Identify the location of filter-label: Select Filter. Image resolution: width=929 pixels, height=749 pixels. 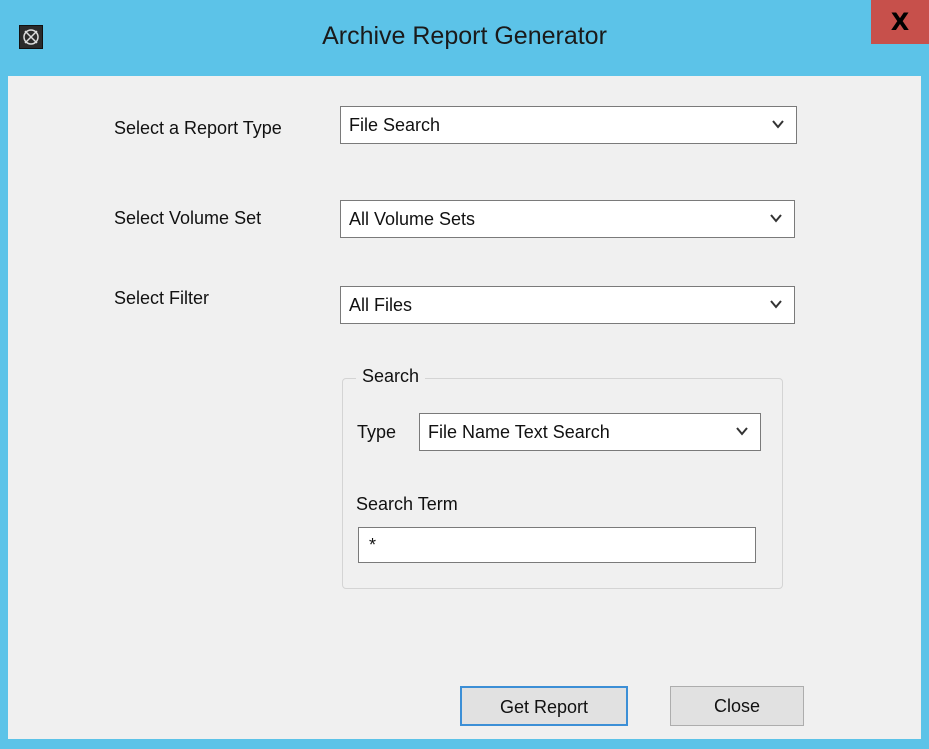
(162, 298).